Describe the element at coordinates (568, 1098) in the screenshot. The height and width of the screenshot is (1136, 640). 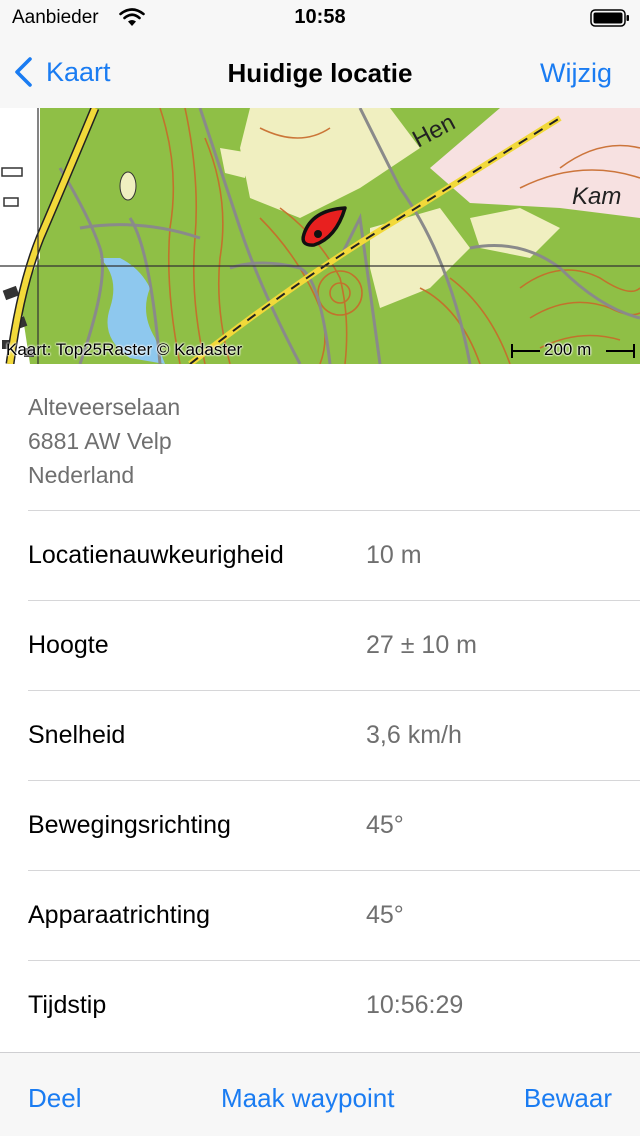
I see `save-button: Bewaar` at that location.